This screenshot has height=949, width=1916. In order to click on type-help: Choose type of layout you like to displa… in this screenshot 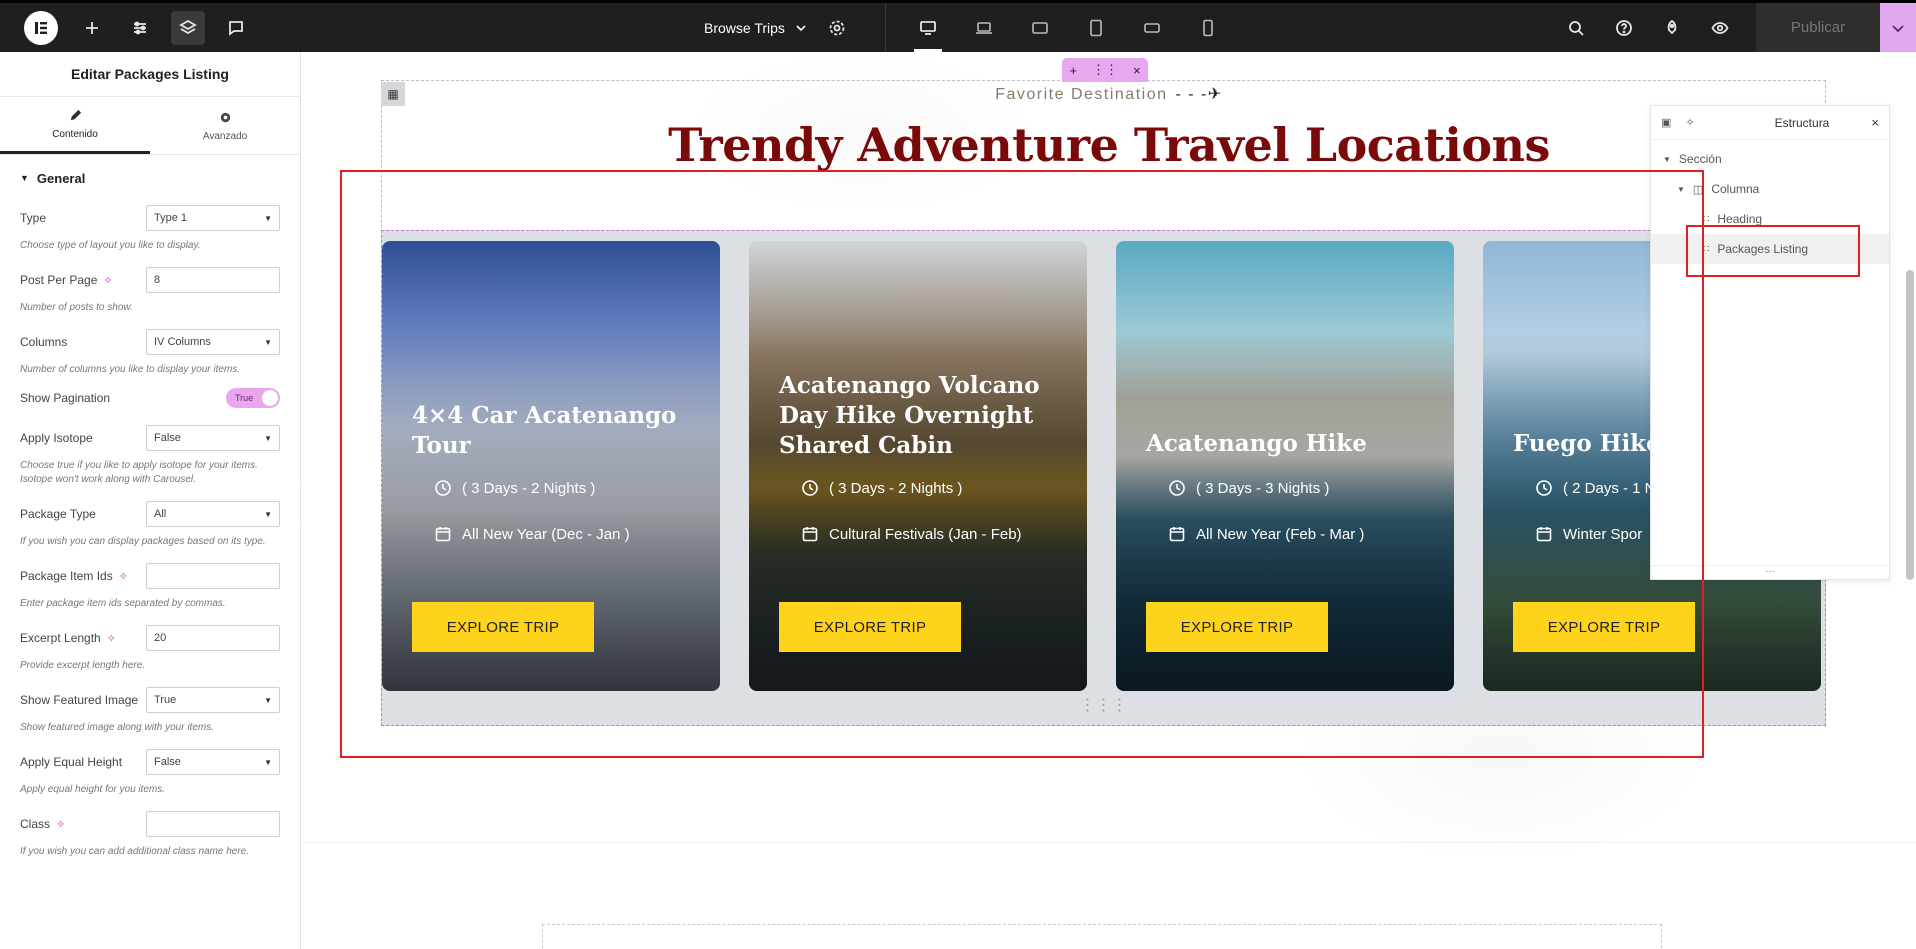, I will do `click(110, 245)`.